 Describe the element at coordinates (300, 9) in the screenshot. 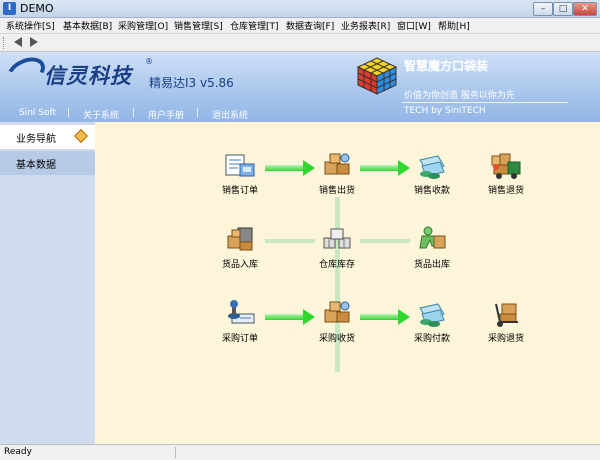

I see `title-bar: I DEMO – □ ✕` at that location.